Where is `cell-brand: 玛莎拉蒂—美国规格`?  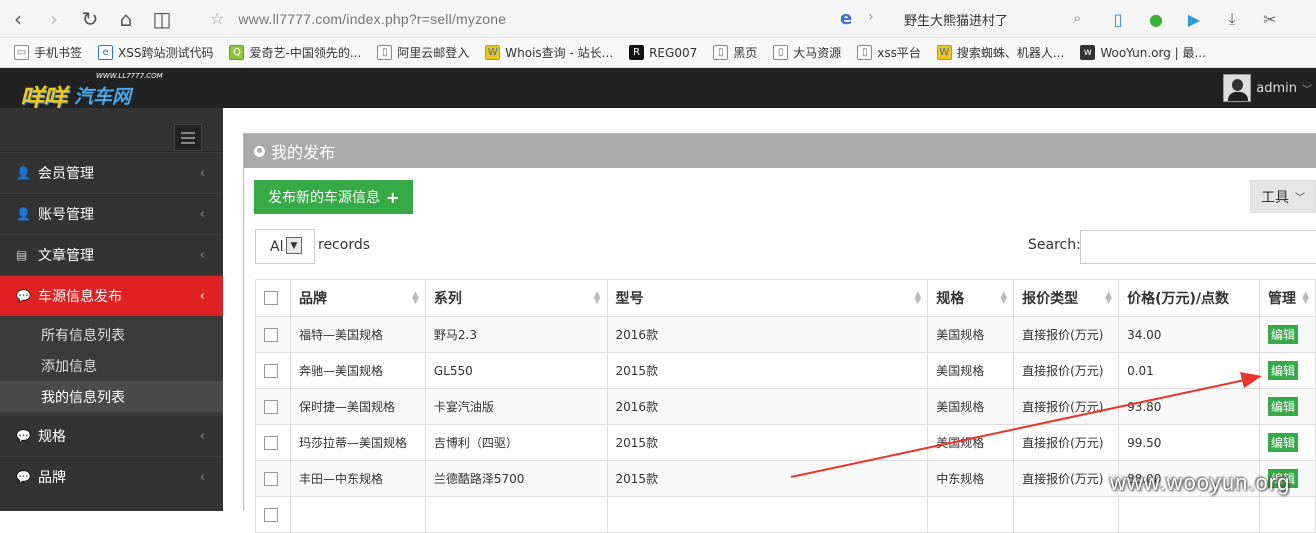 cell-brand: 玛莎拉蒂—美国规格 is located at coordinates (357, 442).